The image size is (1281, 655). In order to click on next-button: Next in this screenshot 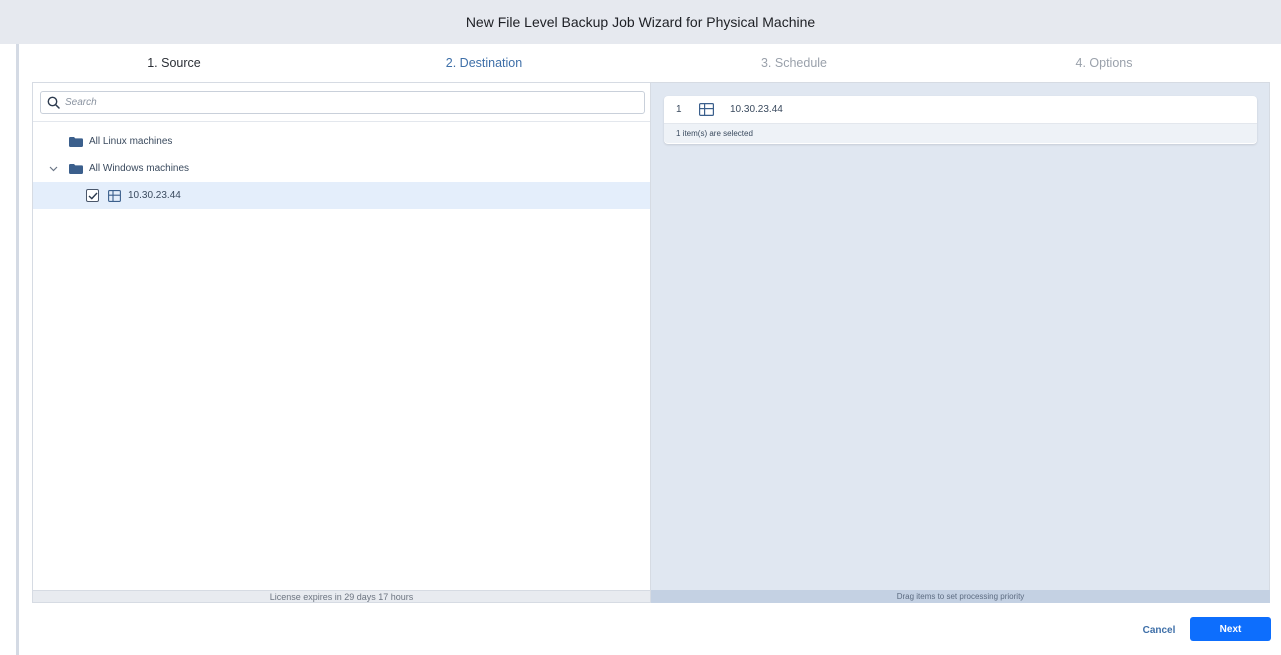, I will do `click(1230, 629)`.